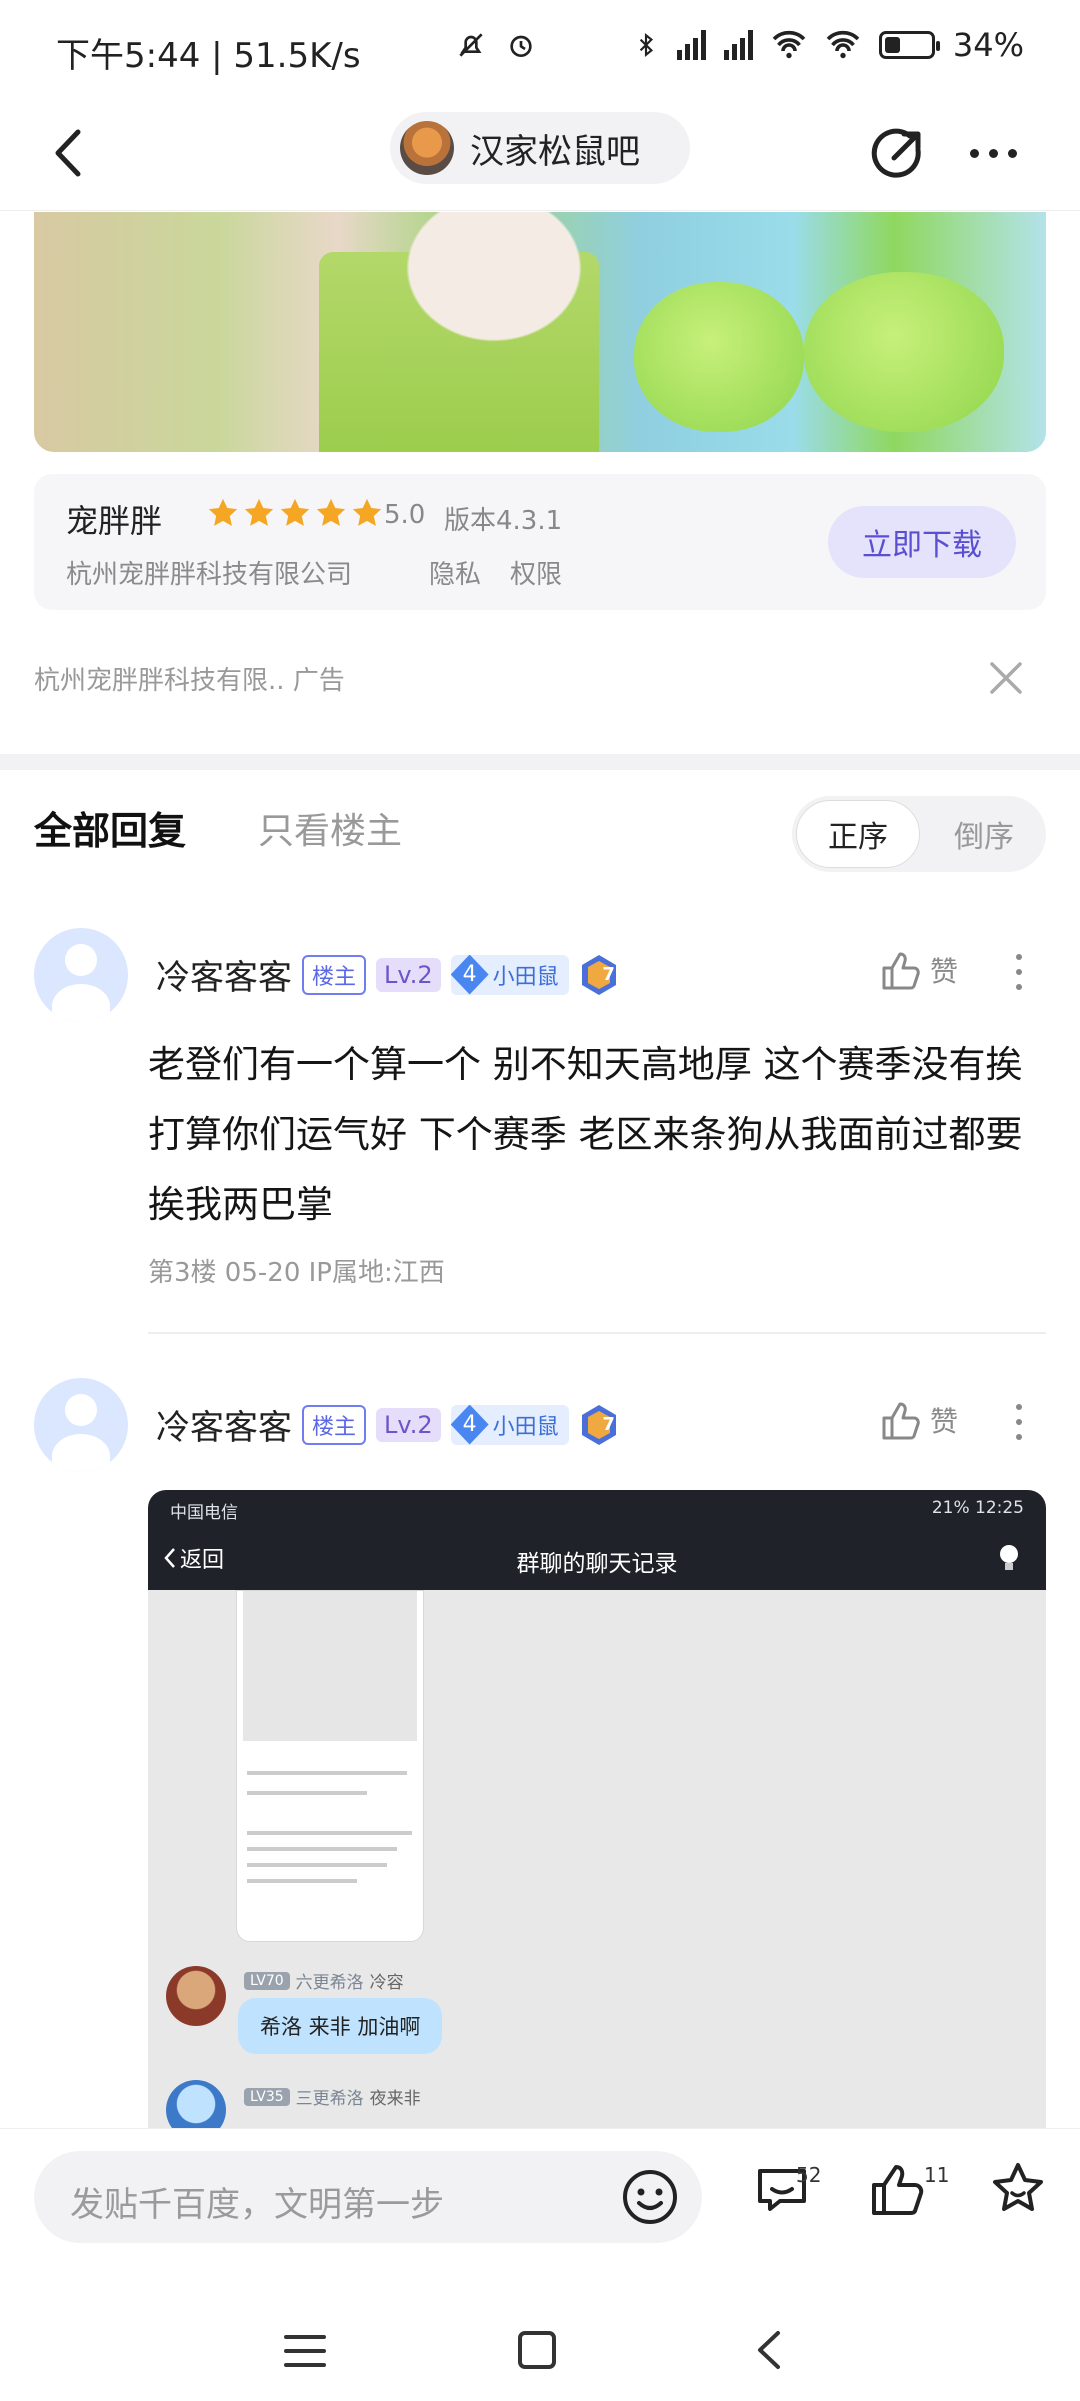 This screenshot has height=2401, width=1080. Describe the element at coordinates (68, 153) in the screenshot. I see `chevron-left-icon` at that location.